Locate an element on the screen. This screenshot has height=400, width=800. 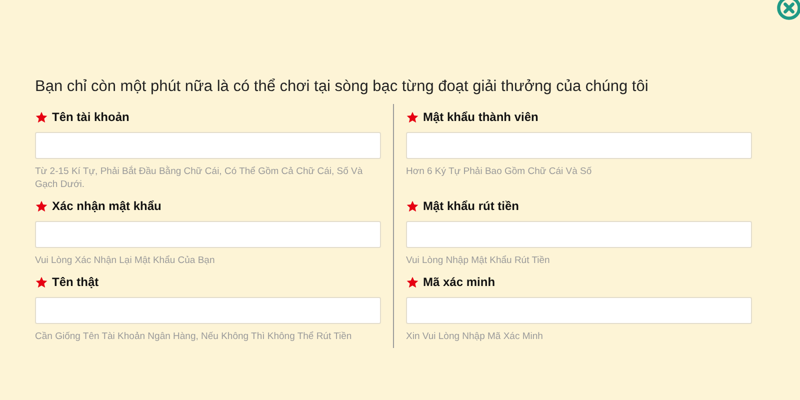
form-heading: Bạn chỉ còn một phút nữa là có thể chơi tại sòng bạc từng đoạt giải thưởng của chúng tôi is located at coordinates (342, 87).